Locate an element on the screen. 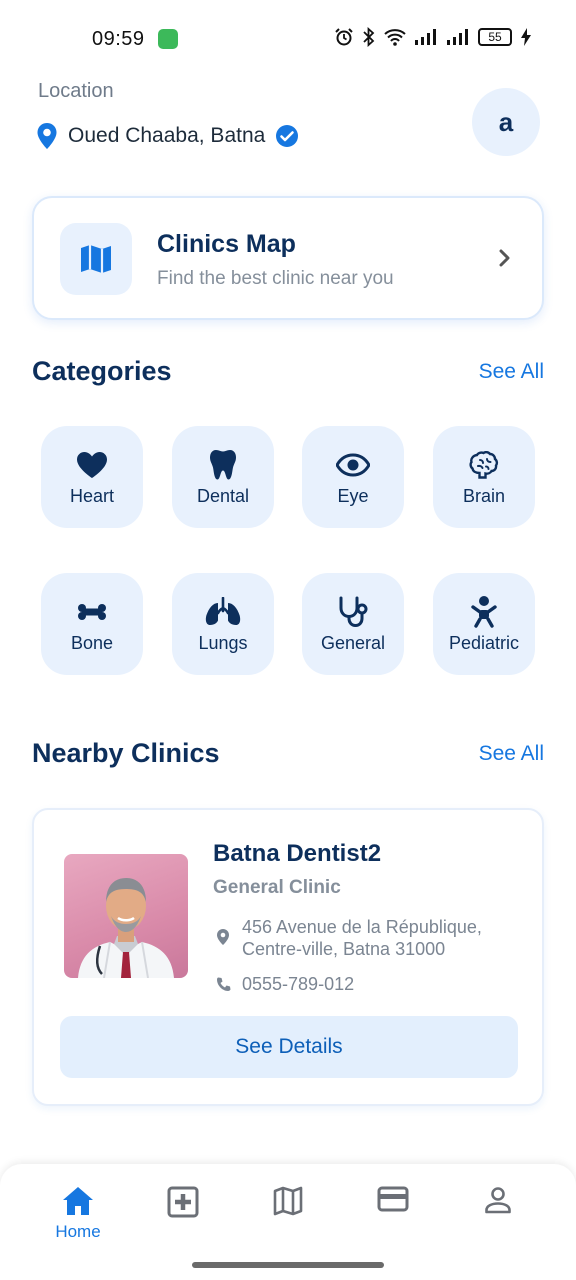 The height and width of the screenshot is (1280, 576). wifi-icon is located at coordinates (395, 37).